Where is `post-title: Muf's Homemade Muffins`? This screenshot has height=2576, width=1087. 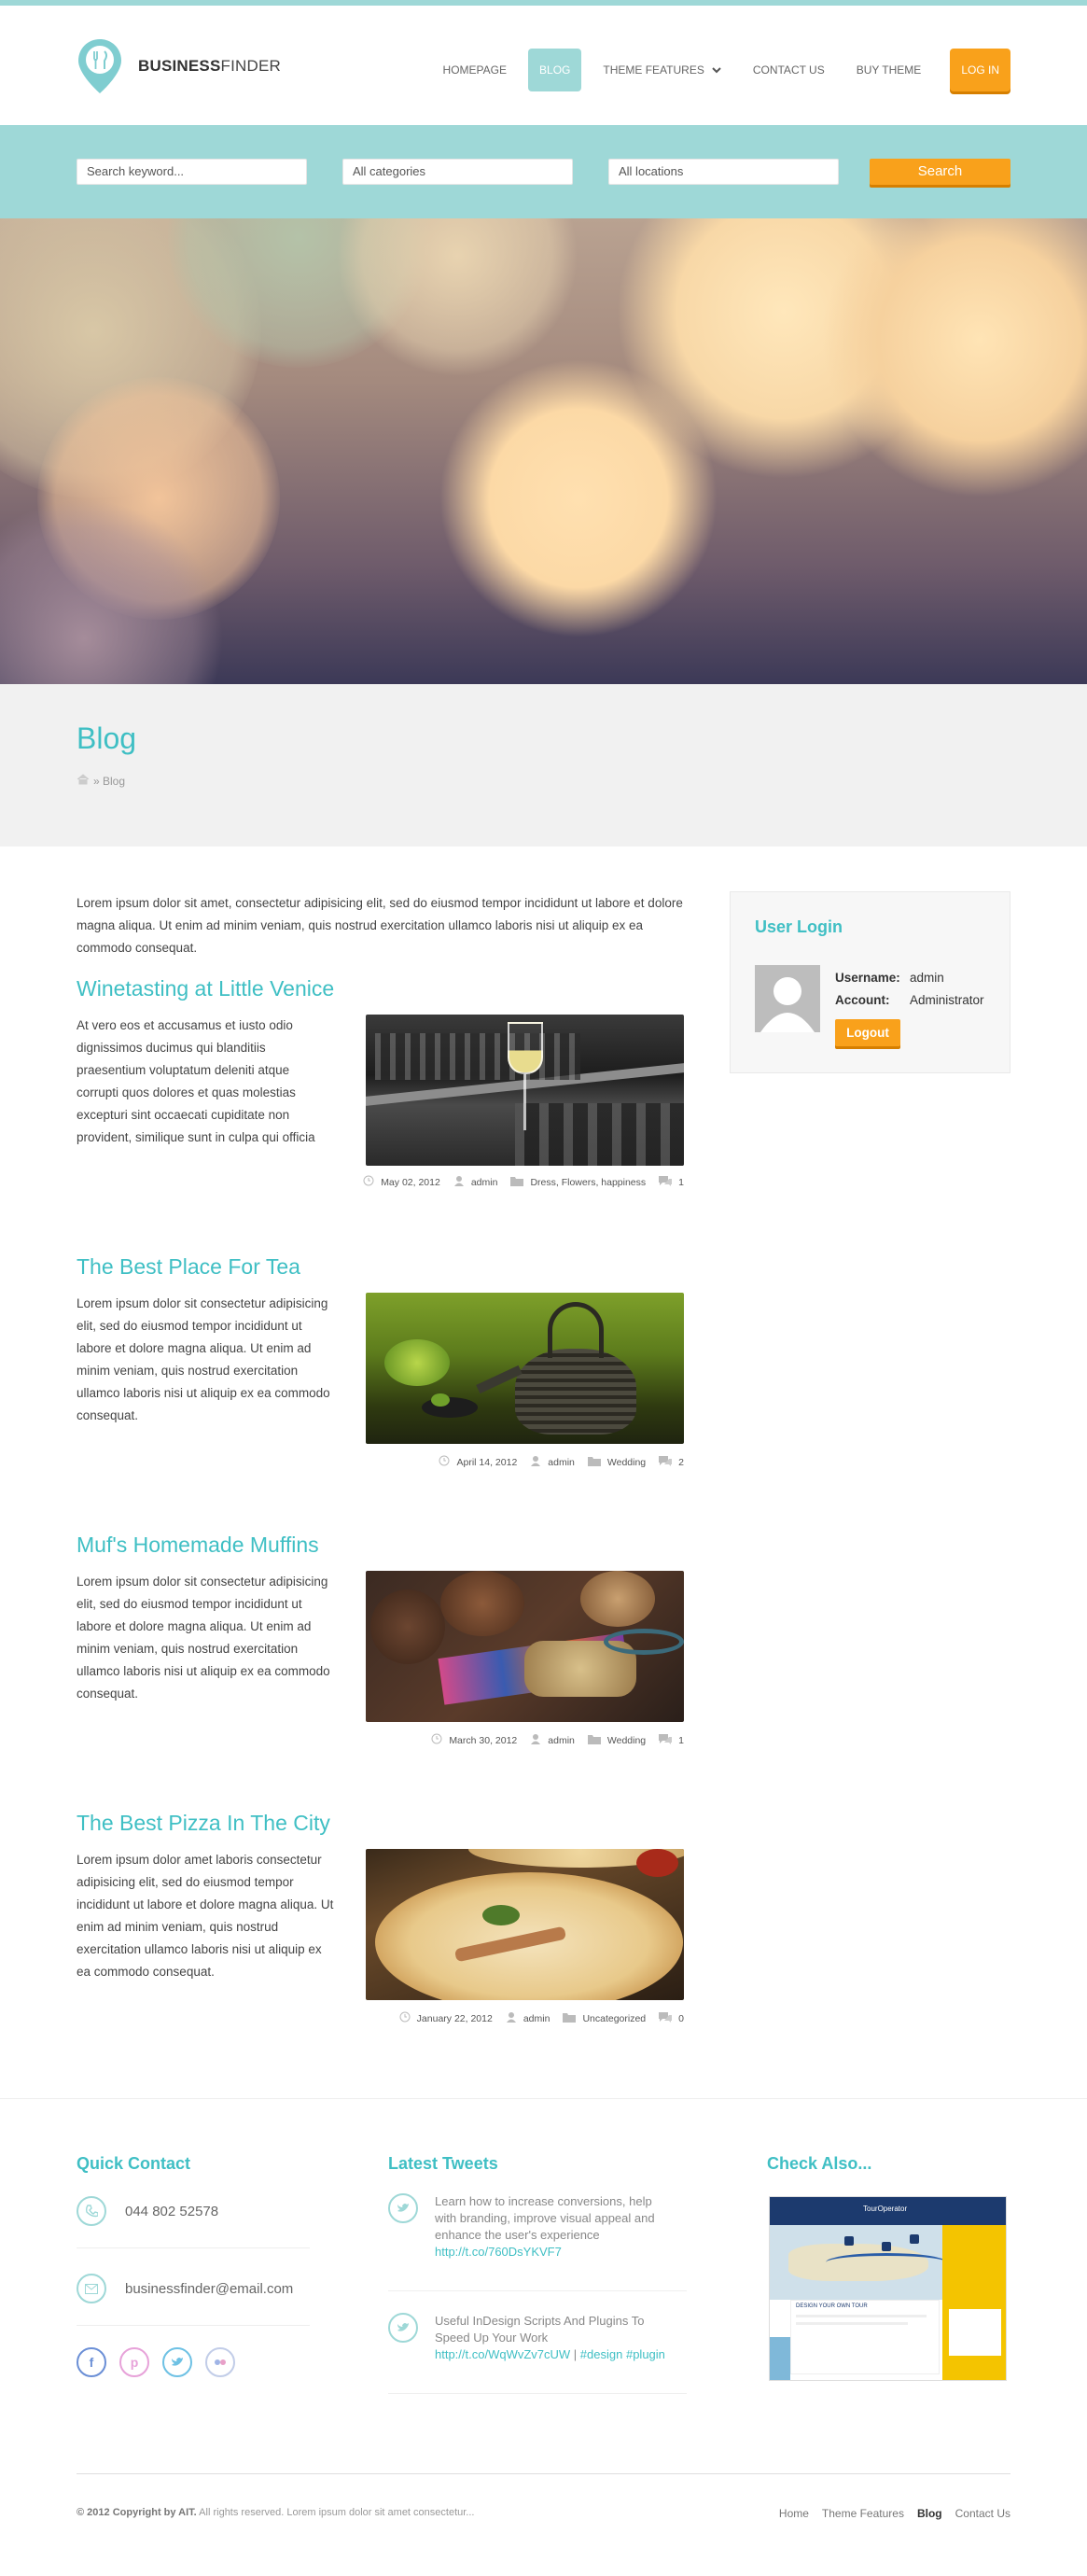 post-title: Muf's Homemade Muffins is located at coordinates (380, 1545).